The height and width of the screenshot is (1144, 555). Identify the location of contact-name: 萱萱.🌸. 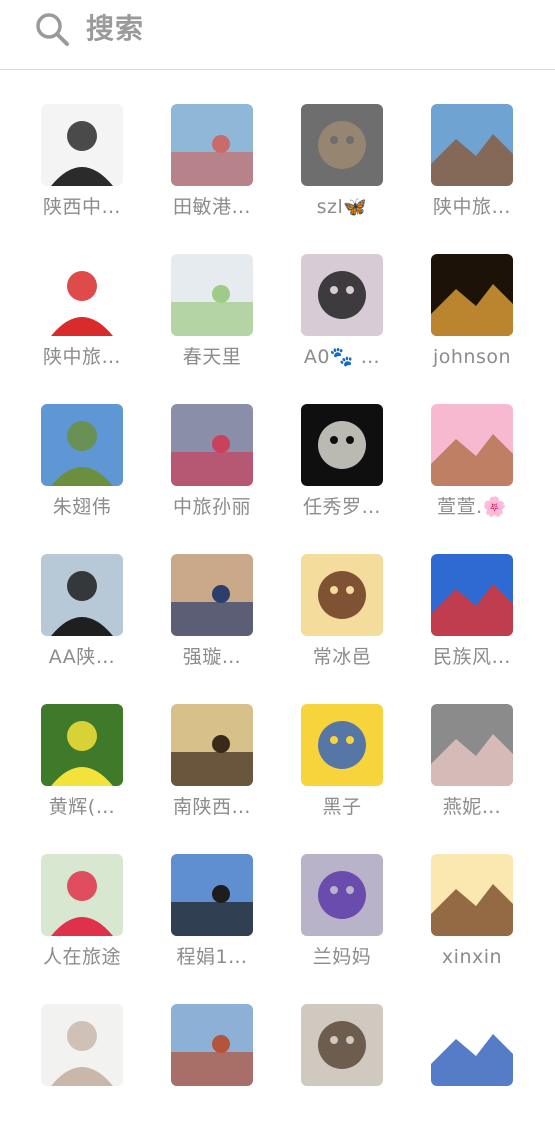
(472, 507).